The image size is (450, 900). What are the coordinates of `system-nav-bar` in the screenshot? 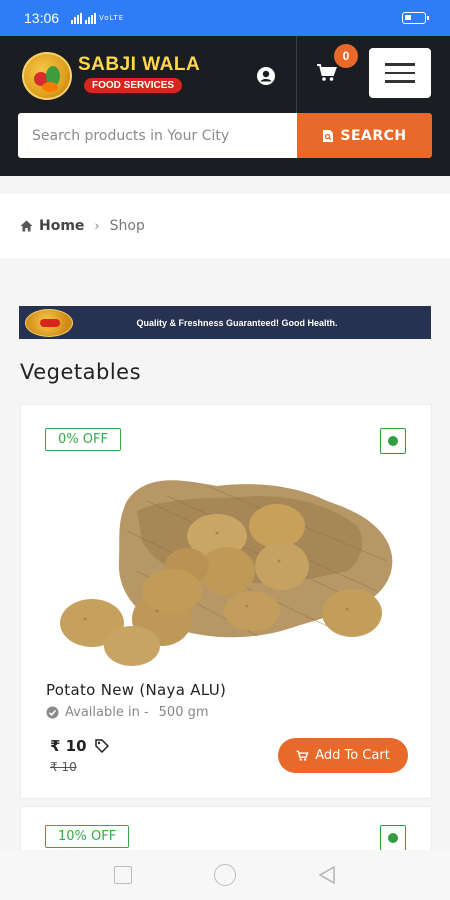 It's located at (225, 875).